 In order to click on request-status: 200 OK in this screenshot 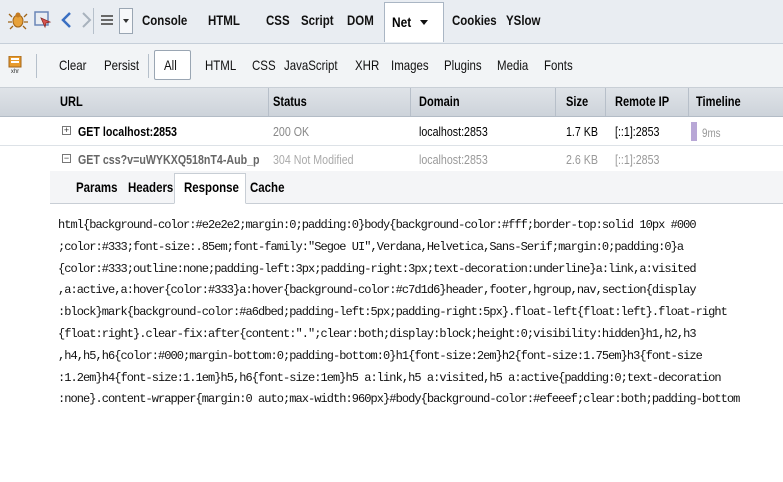, I will do `click(291, 131)`.